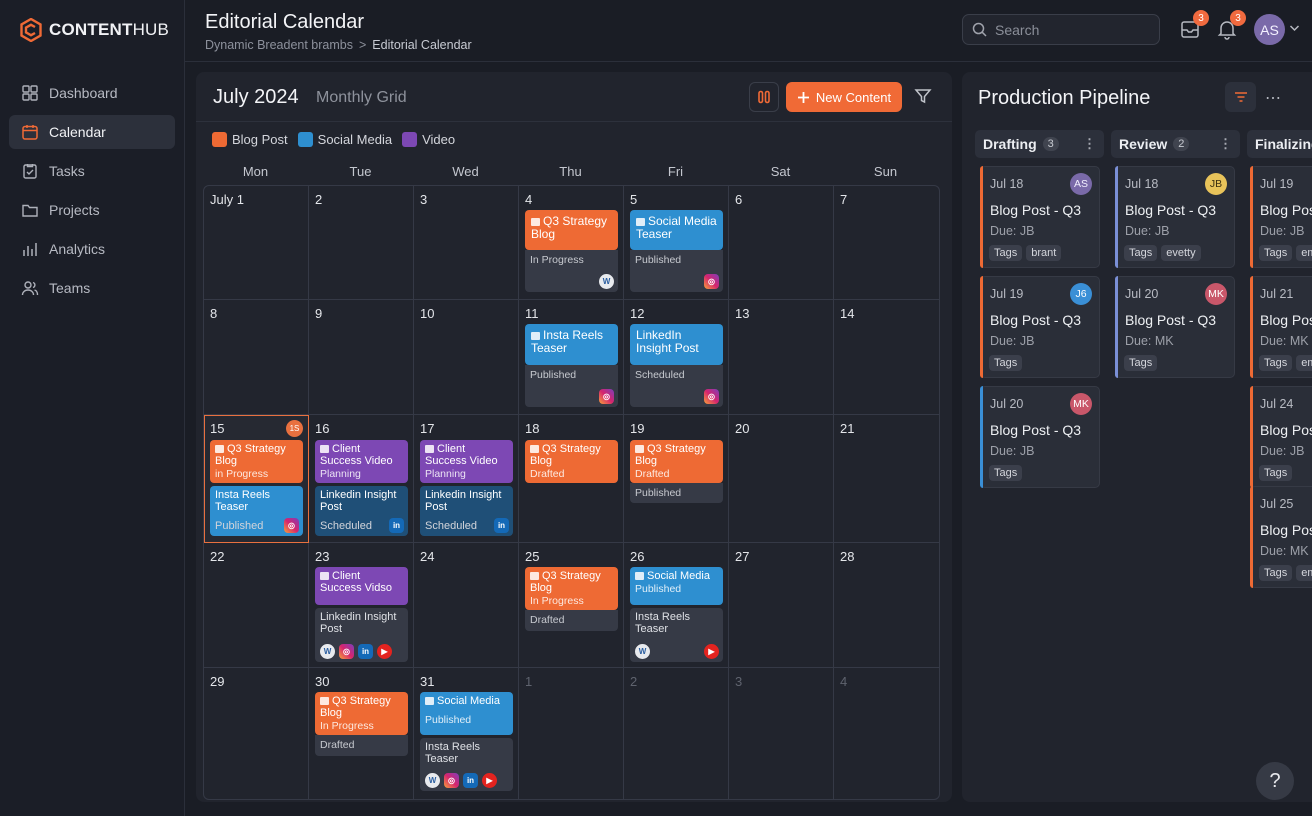 Image resolution: width=1312 pixels, height=816 pixels. Describe the element at coordinates (92, 171) in the screenshot. I see `sidebar-item-tasks: Tasks` at that location.